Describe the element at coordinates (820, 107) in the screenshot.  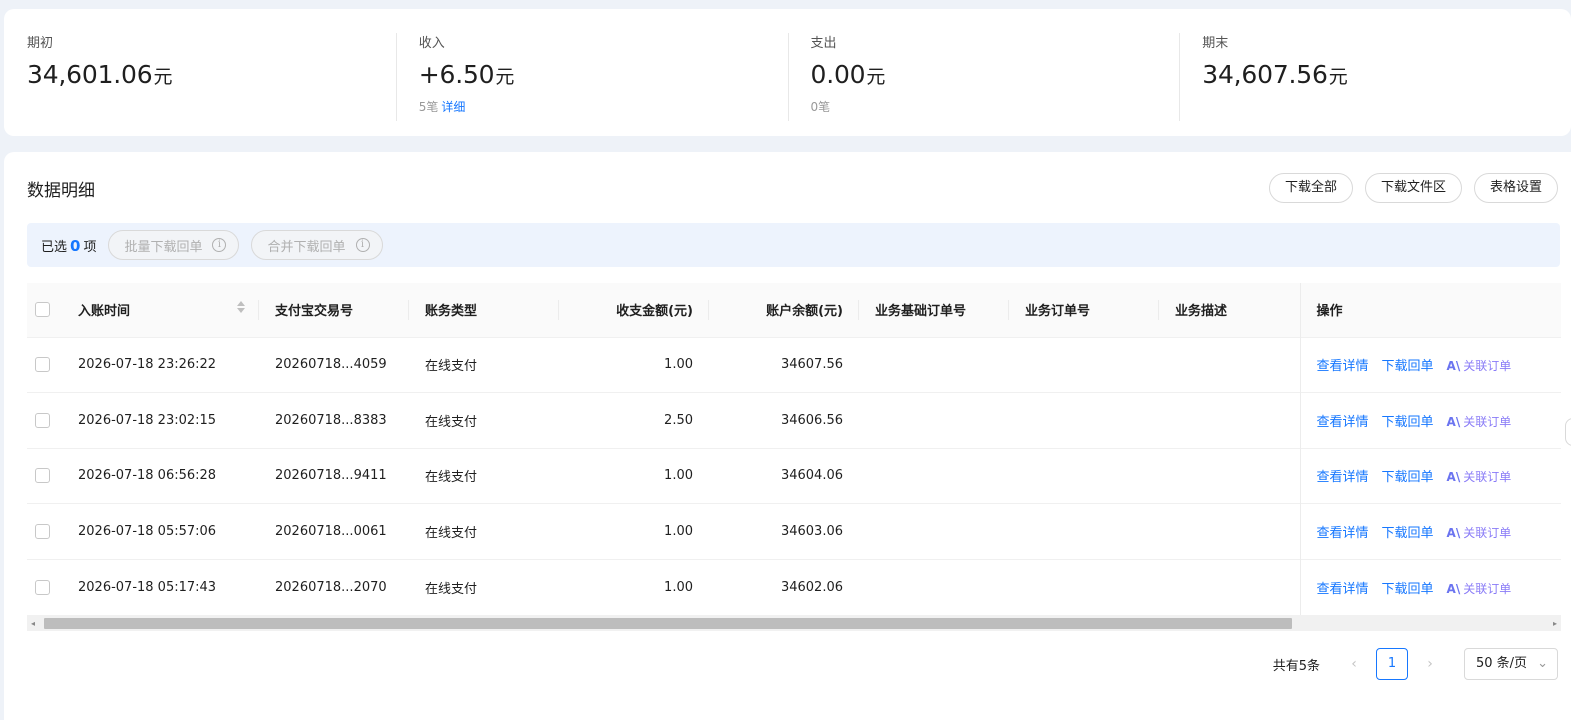
I see `stat-expense-count: 0笔` at that location.